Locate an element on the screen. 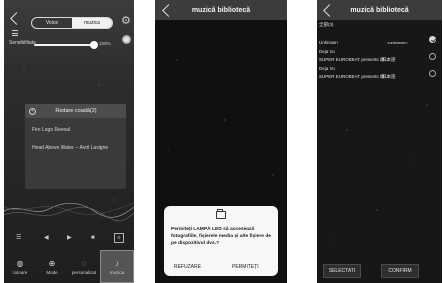 This screenshot has height=283, width=443. tab-muzica: ♪ muzica is located at coordinates (117, 266).